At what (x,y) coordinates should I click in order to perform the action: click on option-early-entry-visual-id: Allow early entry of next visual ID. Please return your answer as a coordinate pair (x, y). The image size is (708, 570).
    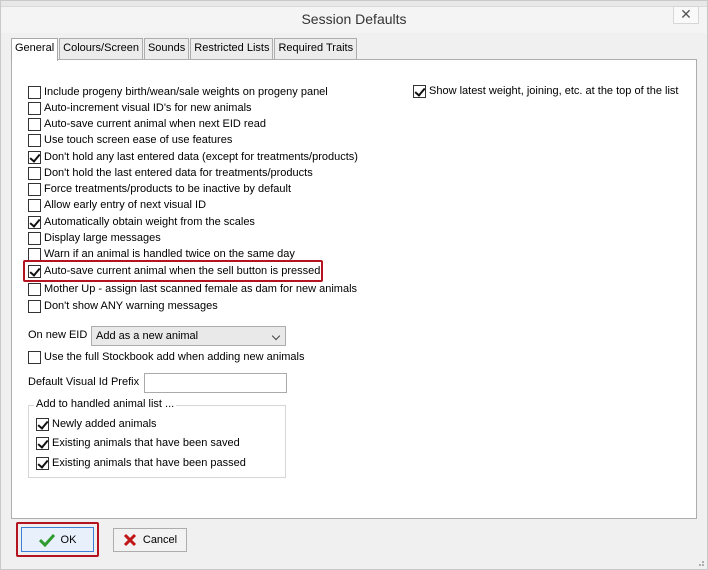
    Looking at the image, I should click on (117, 205).